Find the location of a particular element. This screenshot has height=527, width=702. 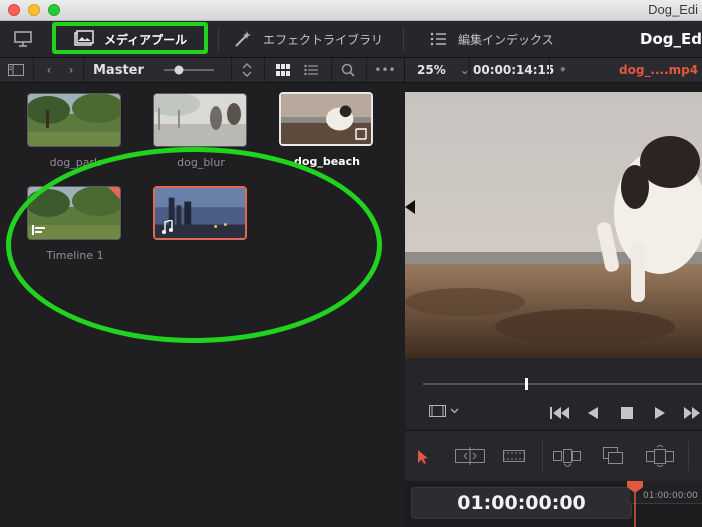

more-options-button: ••• is located at coordinates (385, 70).